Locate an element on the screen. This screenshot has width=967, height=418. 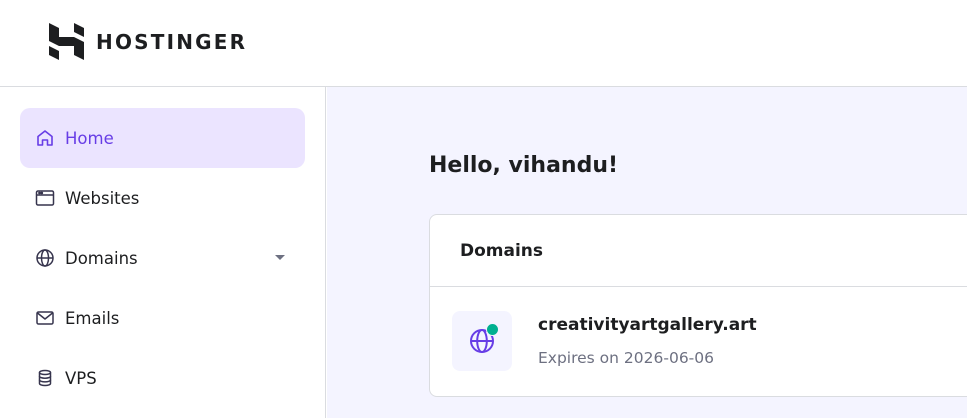
chevron-down-icon is located at coordinates (280, 257).